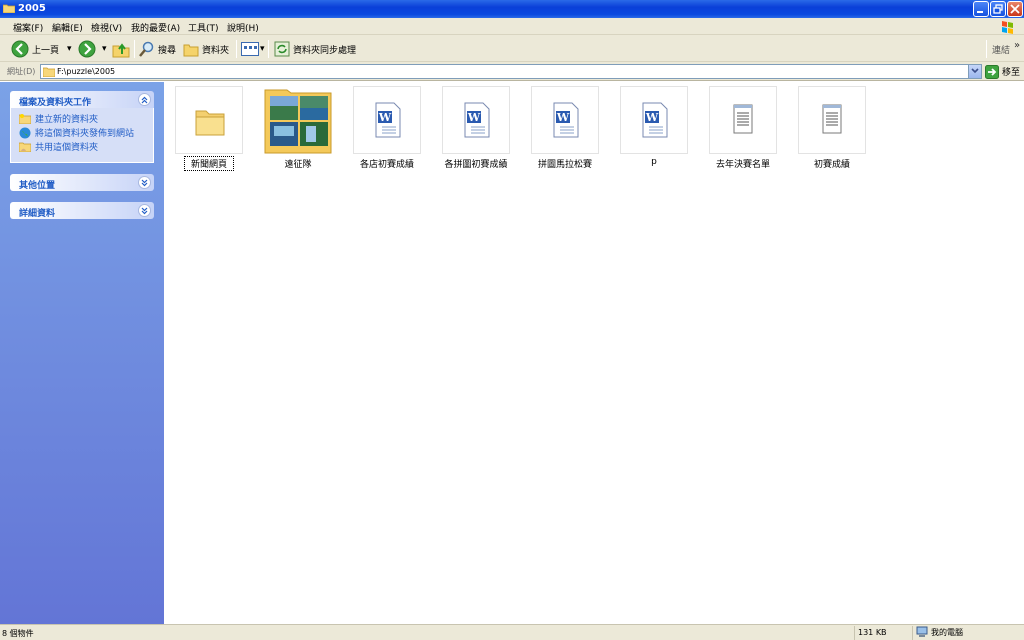 The width and height of the screenshot is (1024, 640). I want to click on maximize-button, so click(998, 9).